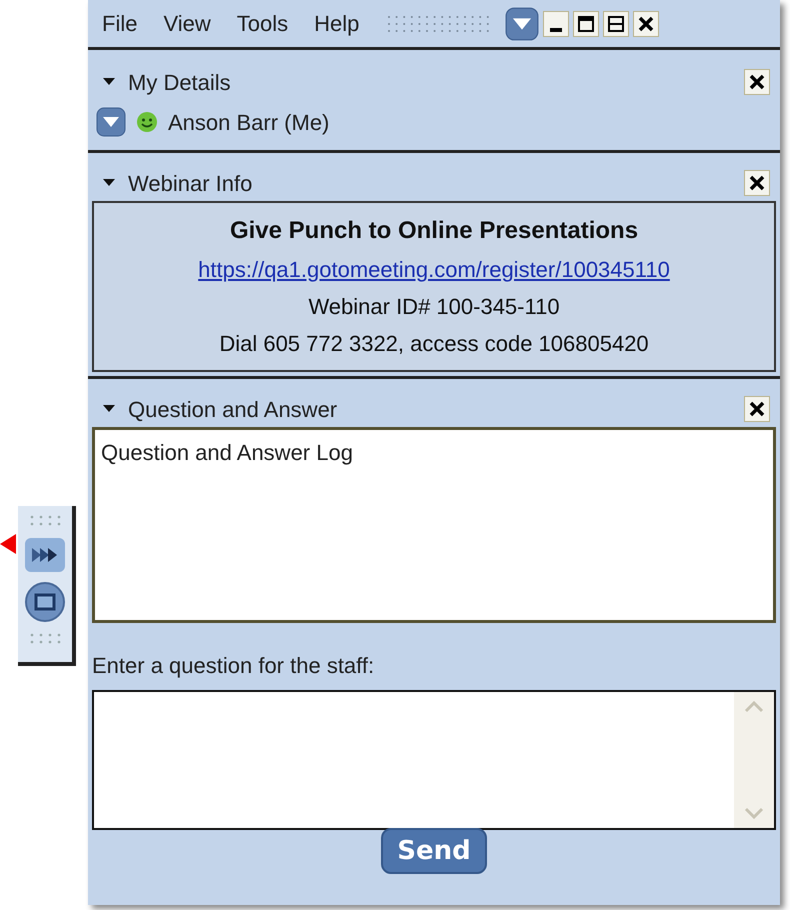 The image size is (790, 910). Describe the element at coordinates (234, 666) in the screenshot. I see `question-prompt: Enter a question for the staff:` at that location.